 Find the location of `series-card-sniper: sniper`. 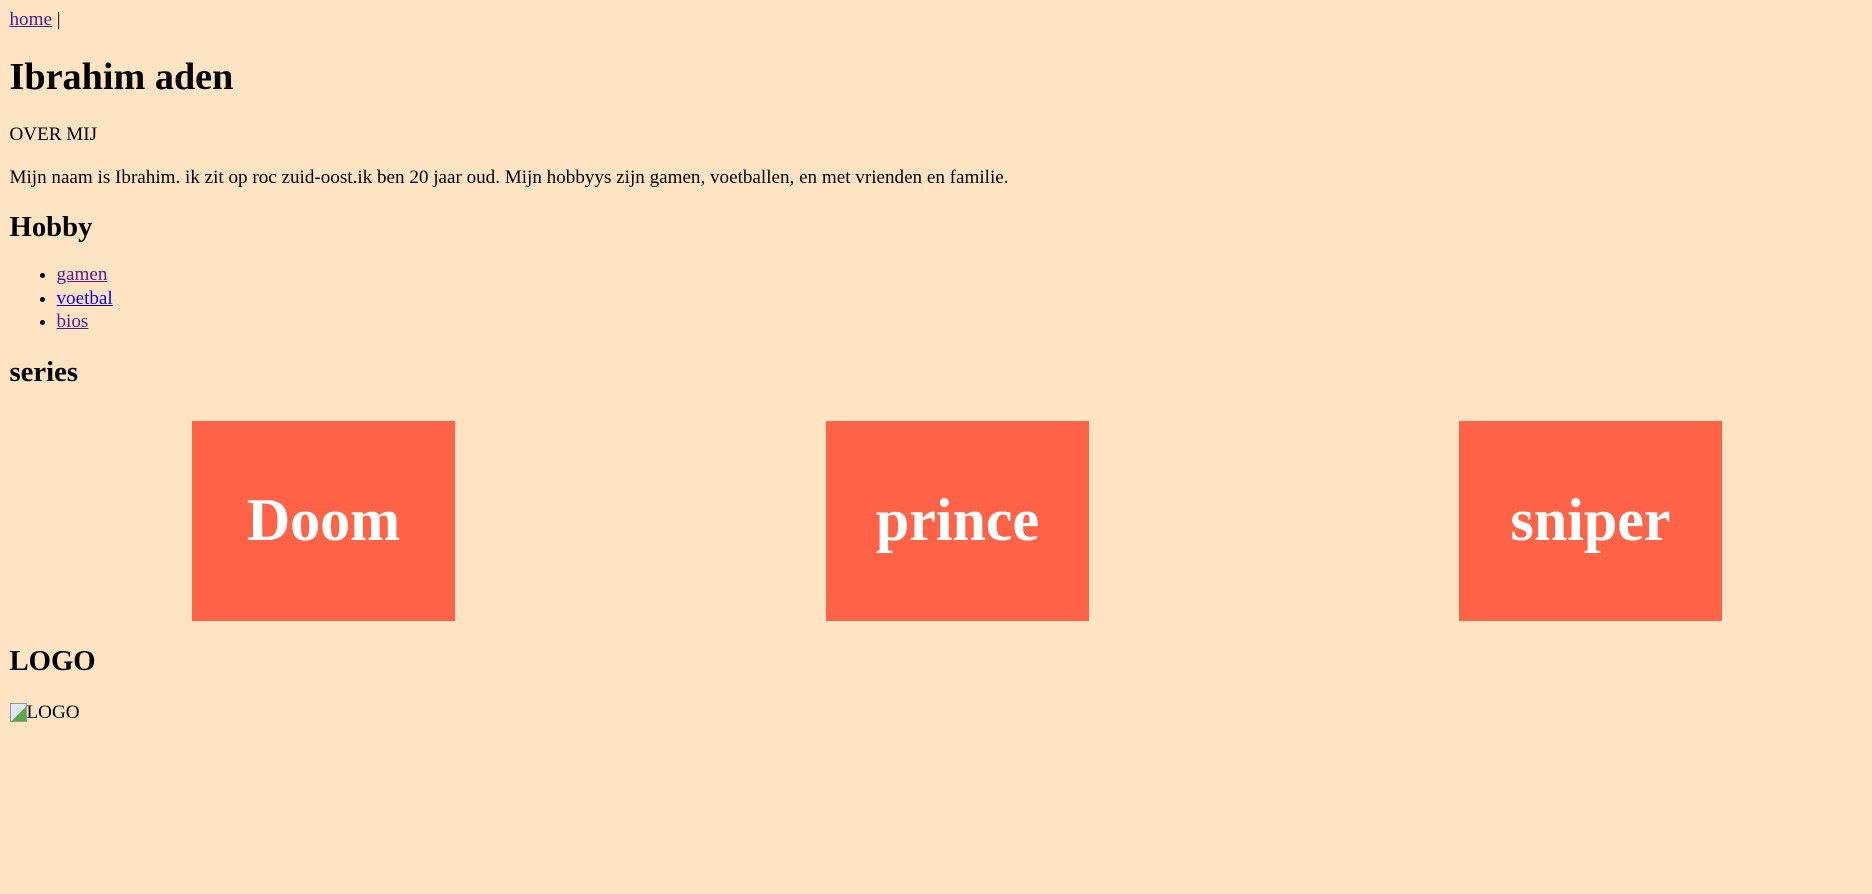

series-card-sniper: sniper is located at coordinates (1590, 520).